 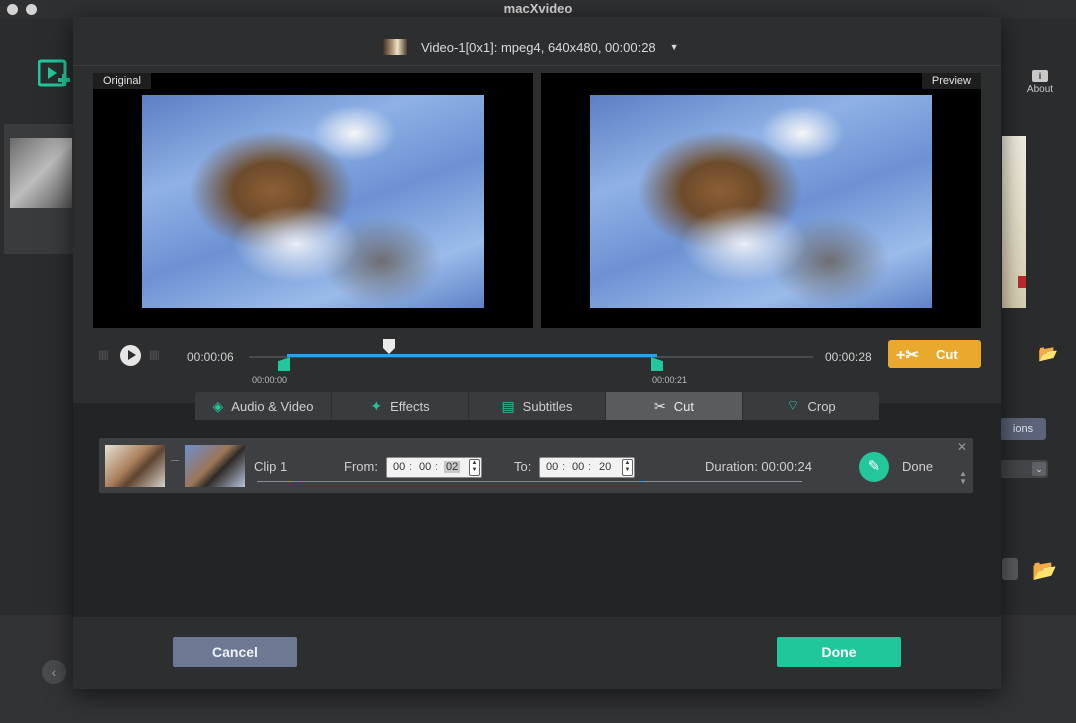 I want to click on tab-audio-video: ◈ Audio & Video, so click(x=263, y=406).